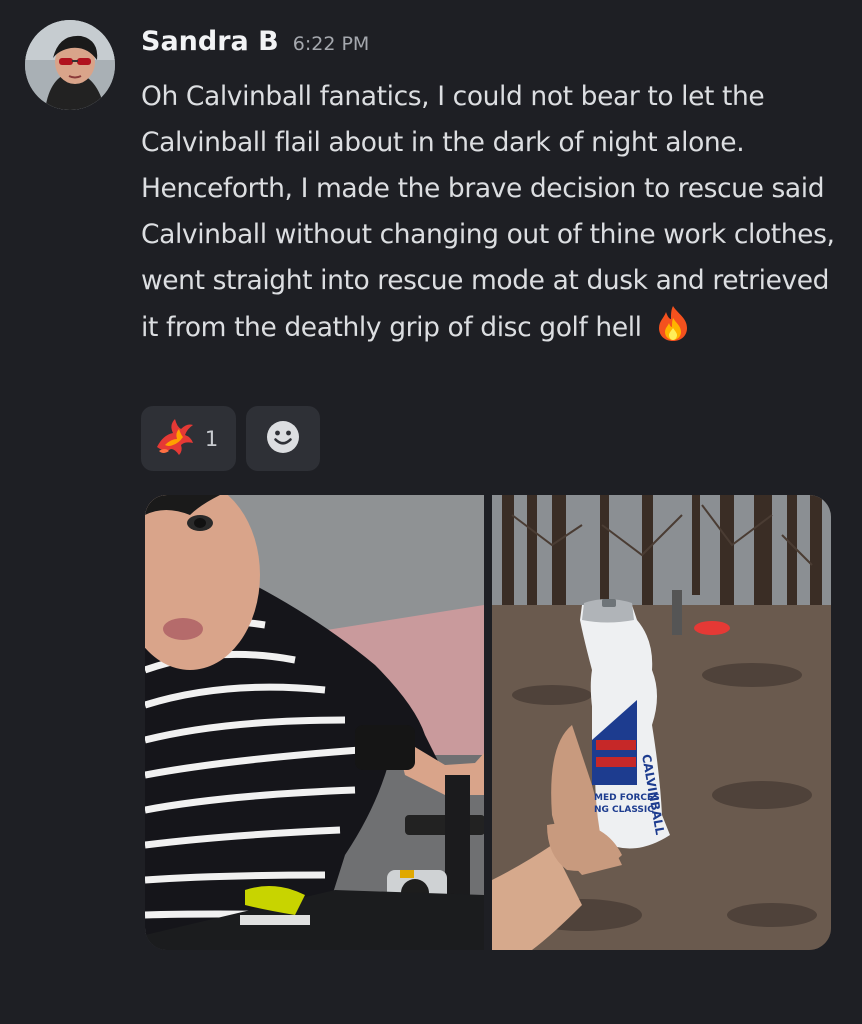 Image resolution: width=862 pixels, height=1024 pixels. What do you see at coordinates (70, 65) in the screenshot?
I see `user-avatar` at bounding box center [70, 65].